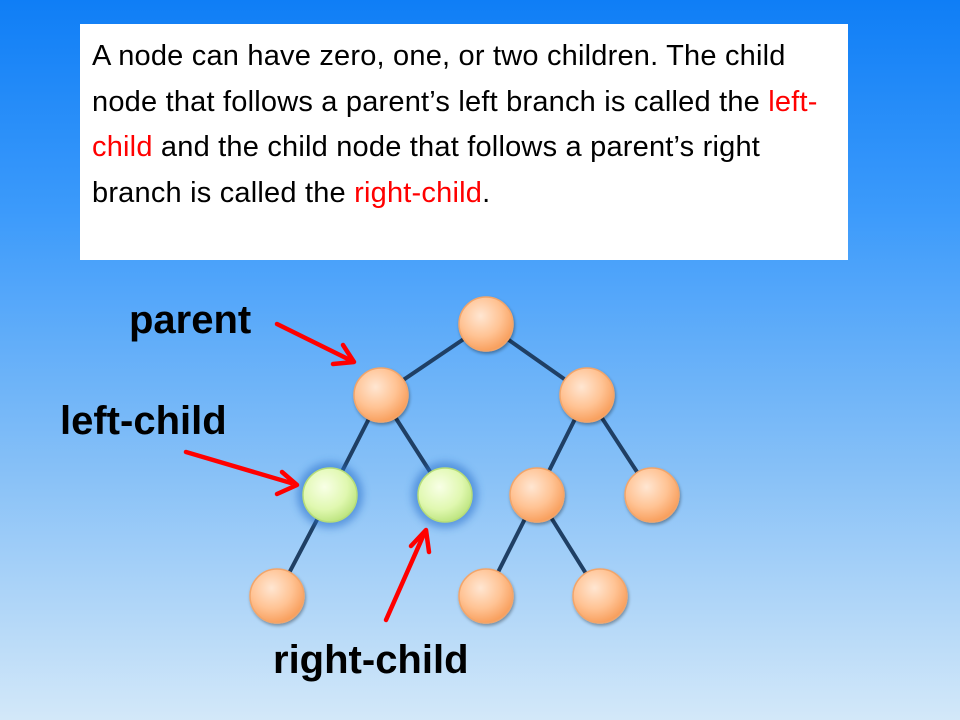 The height and width of the screenshot is (720, 960). What do you see at coordinates (652, 495) in the screenshot?
I see `node-right-right` at bounding box center [652, 495].